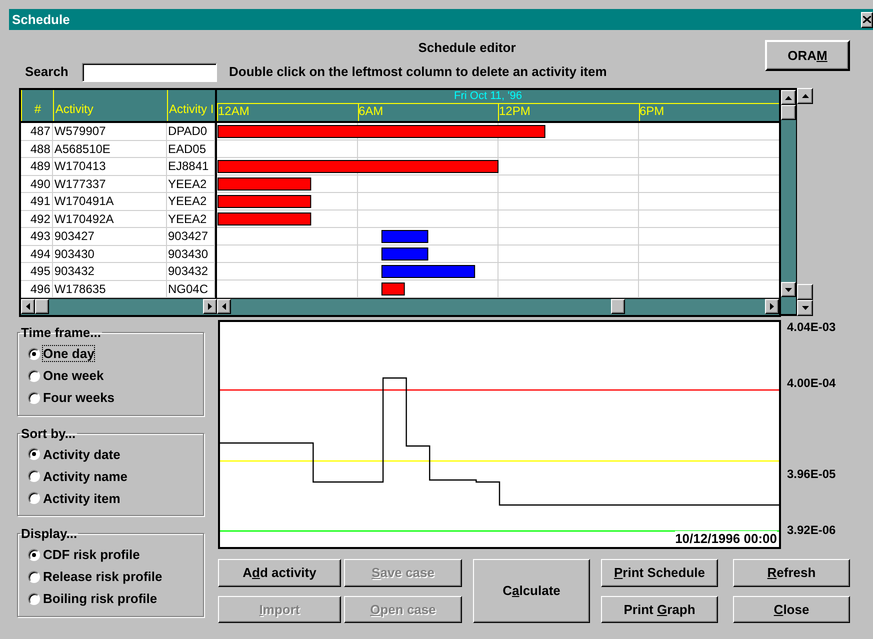 Image resolution: width=873 pixels, height=639 pixels. What do you see at coordinates (789, 202) in the screenshot?
I see `vertical-scrollbar` at bounding box center [789, 202].